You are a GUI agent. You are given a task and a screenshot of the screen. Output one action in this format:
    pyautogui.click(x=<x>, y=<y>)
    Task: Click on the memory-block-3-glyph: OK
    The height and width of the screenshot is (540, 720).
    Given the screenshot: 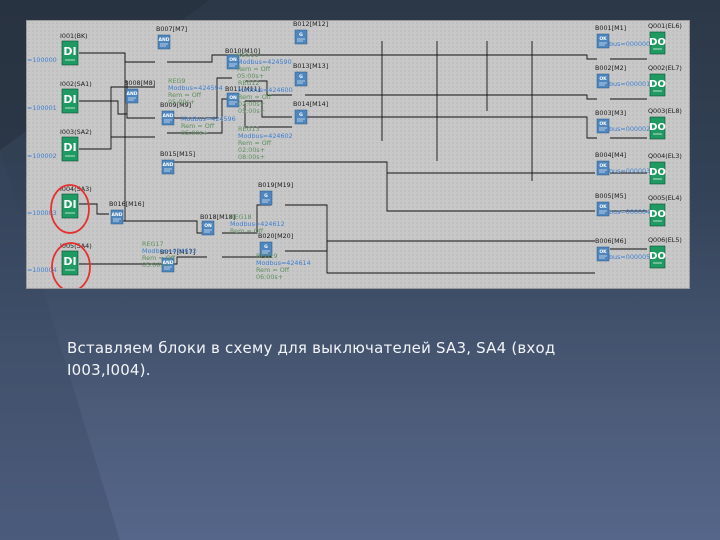 What is the action you would take?
    pyautogui.click(x=603, y=124)
    